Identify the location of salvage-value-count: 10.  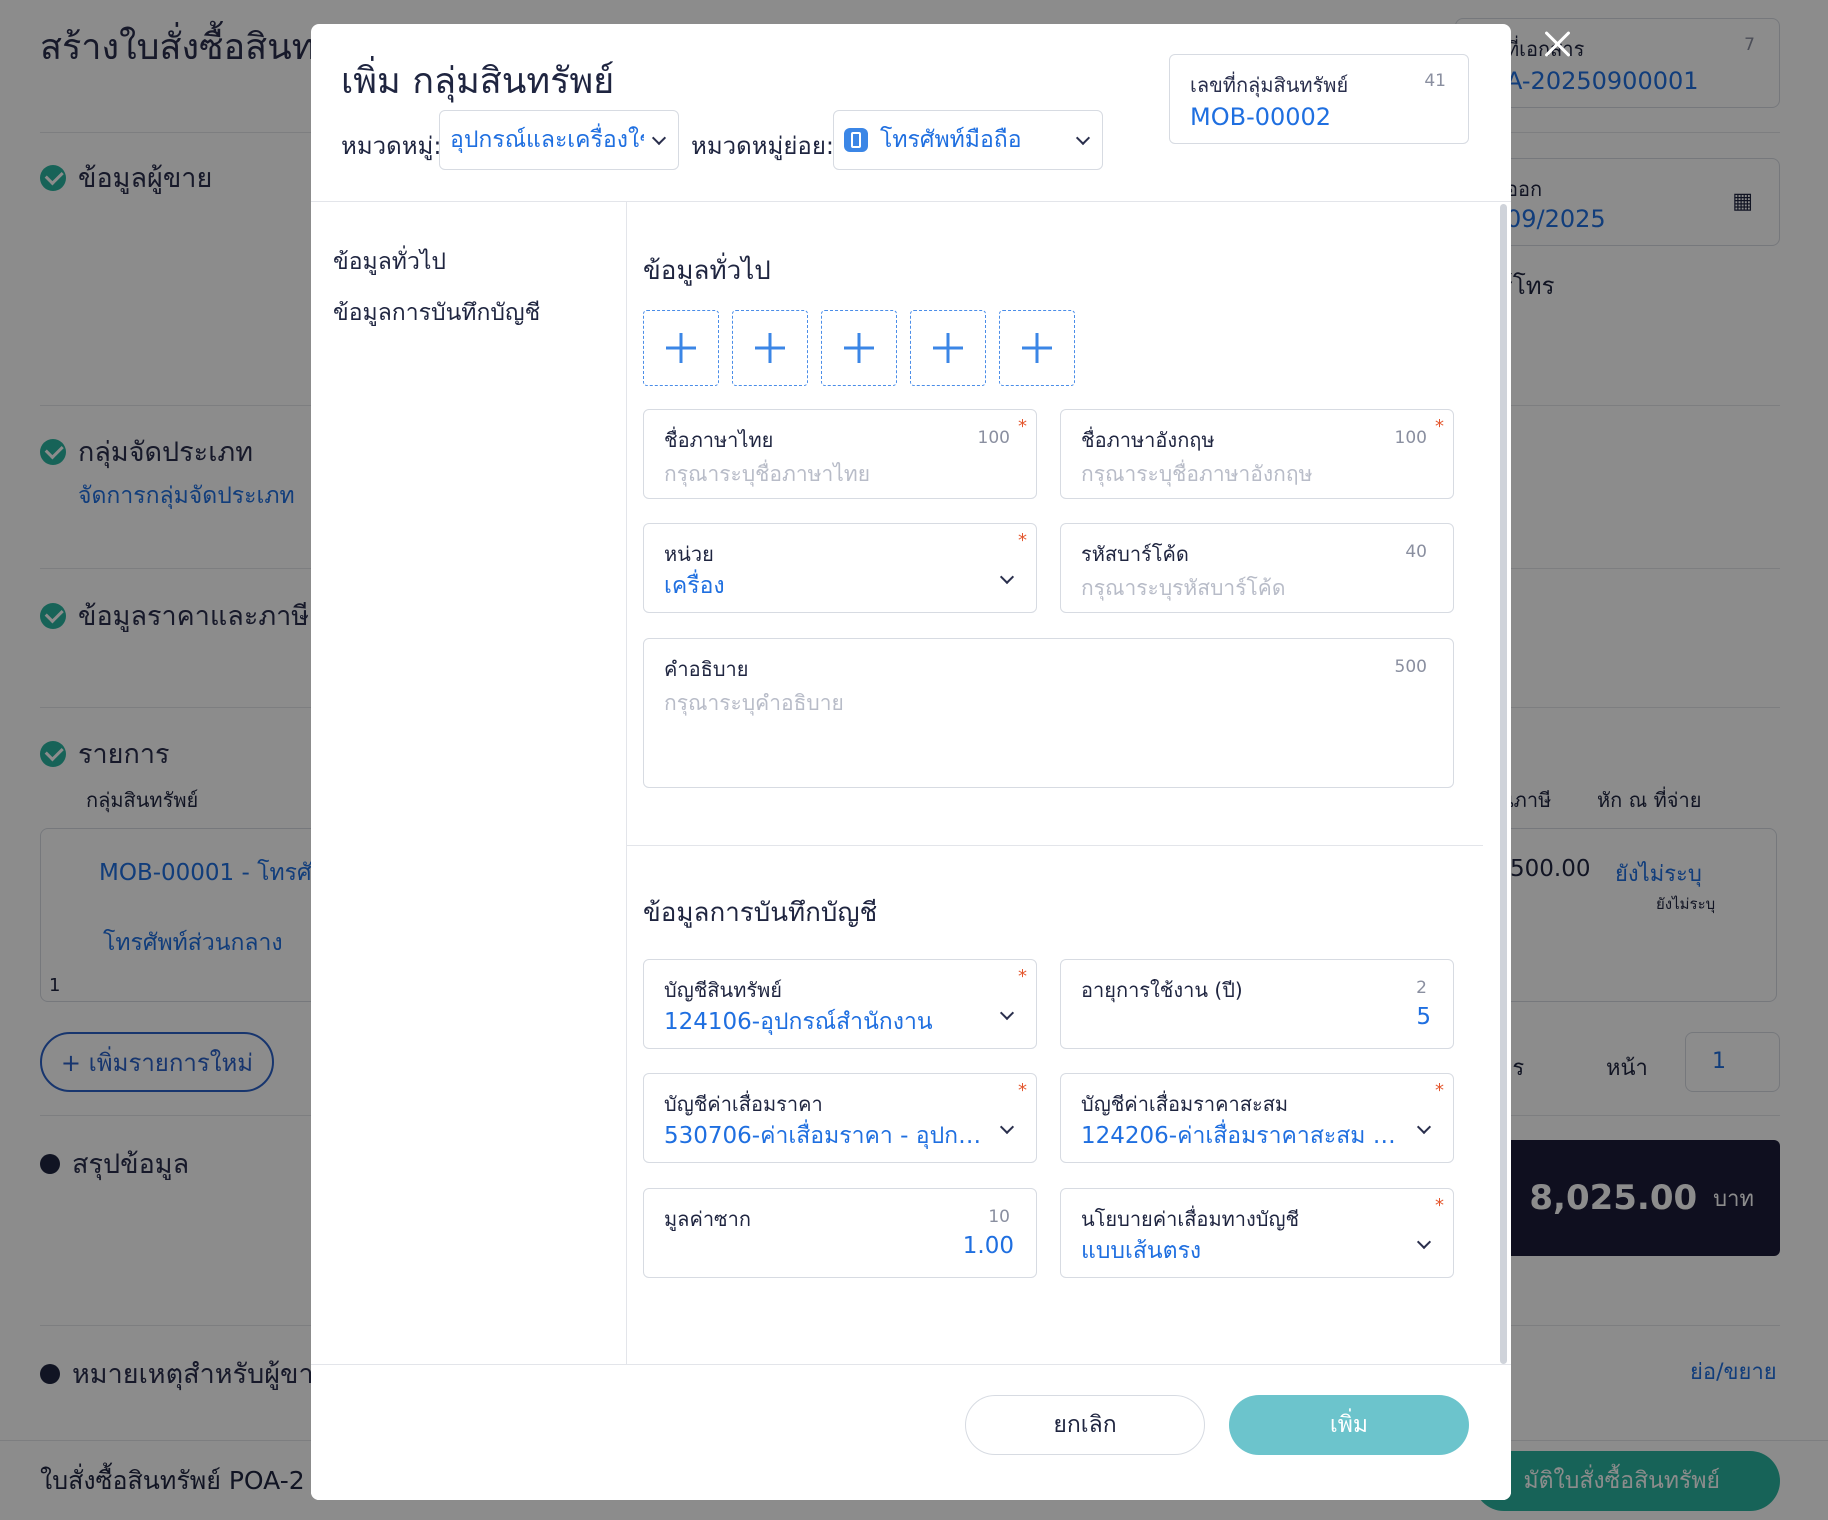
(999, 1217).